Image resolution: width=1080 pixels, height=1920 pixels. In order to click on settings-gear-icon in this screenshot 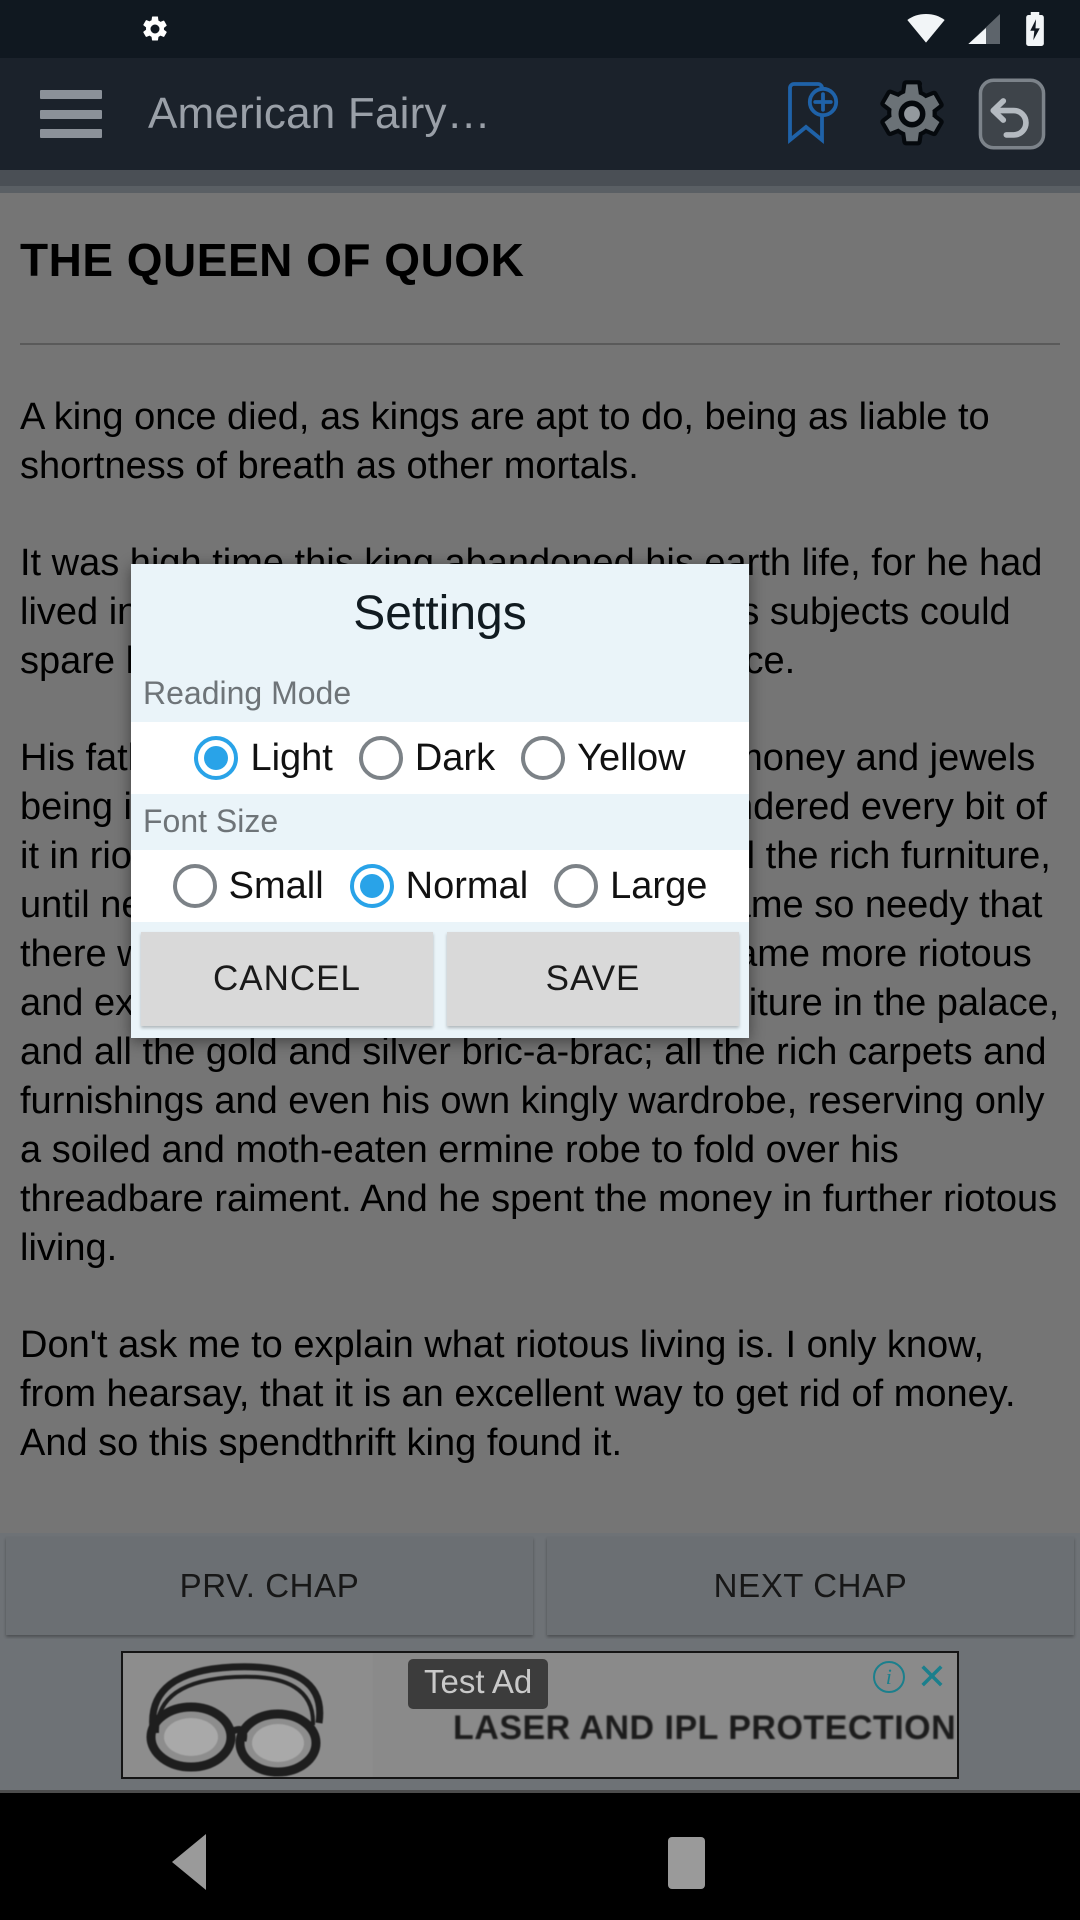, I will do `click(912, 113)`.